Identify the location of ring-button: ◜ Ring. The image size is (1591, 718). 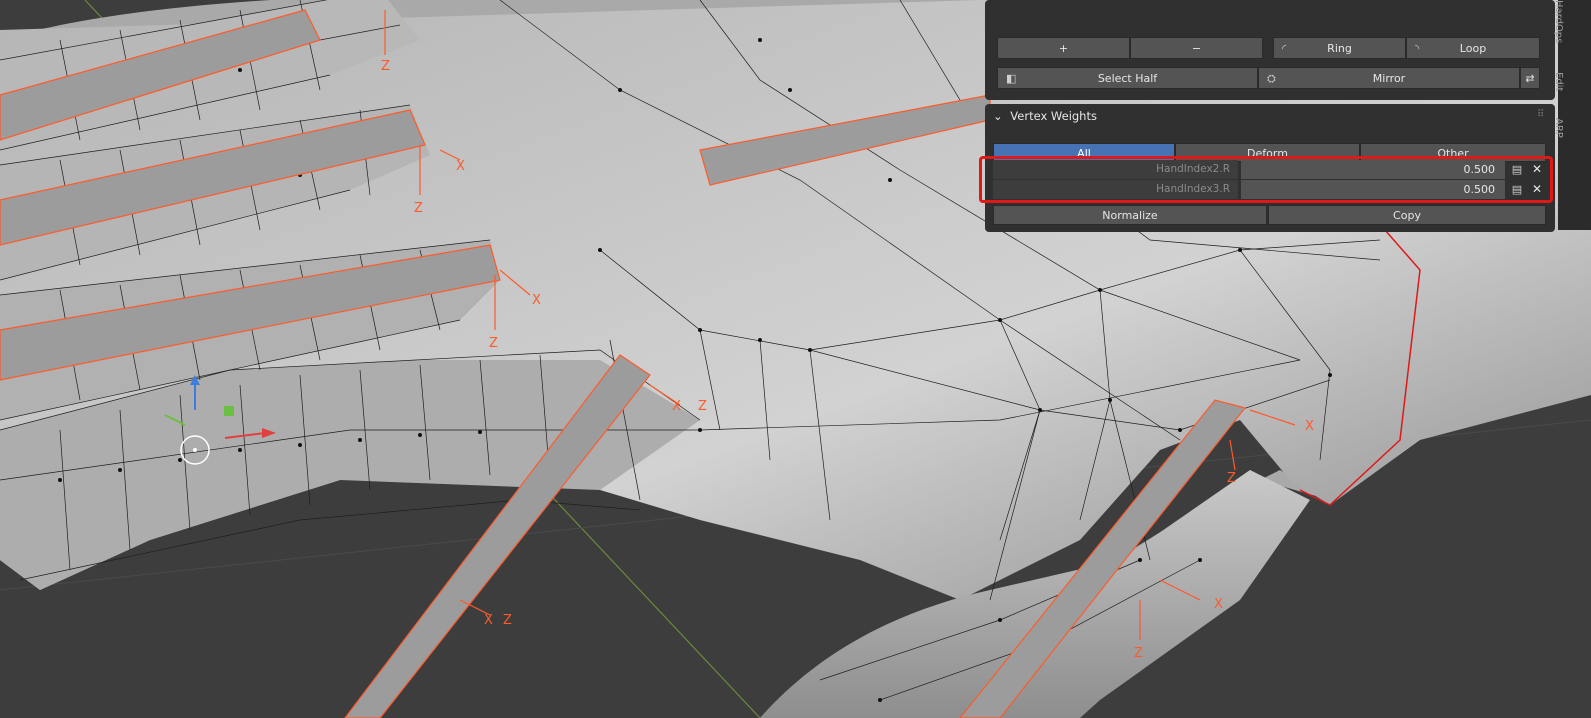
(1339, 48).